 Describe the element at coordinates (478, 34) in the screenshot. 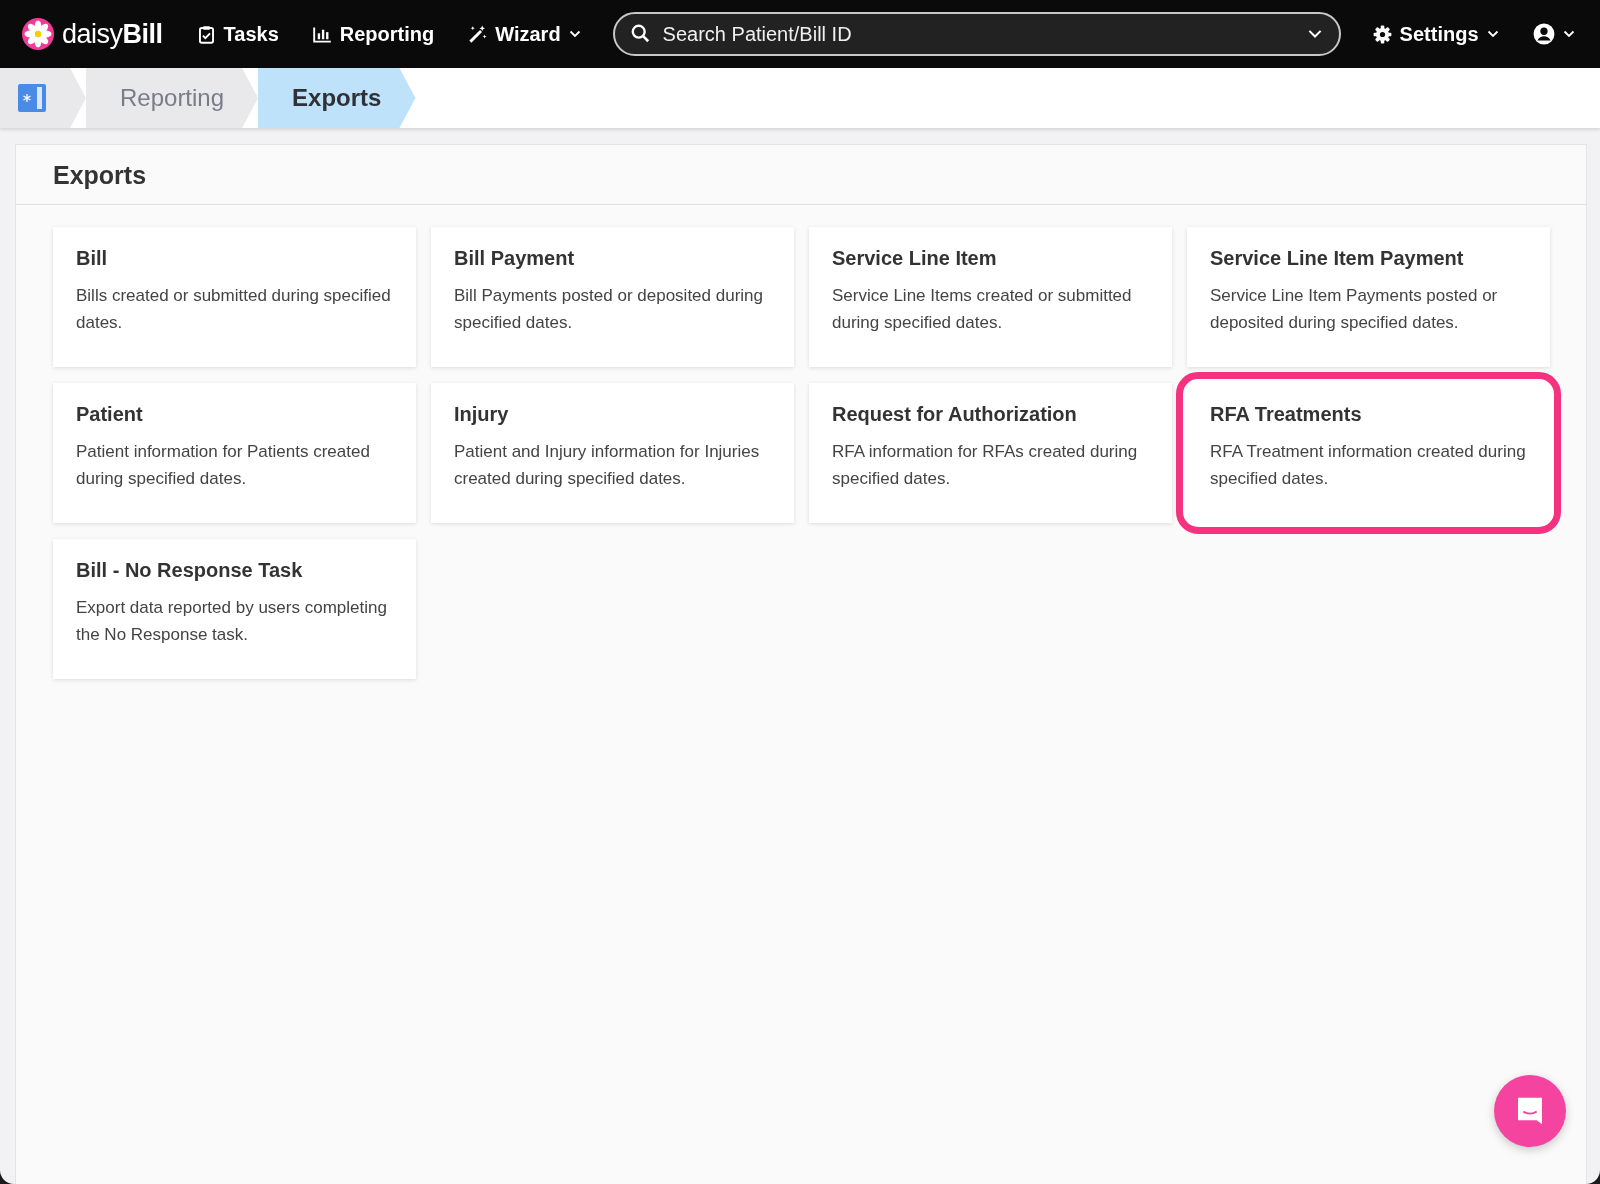

I see `magic-wand-icon` at that location.